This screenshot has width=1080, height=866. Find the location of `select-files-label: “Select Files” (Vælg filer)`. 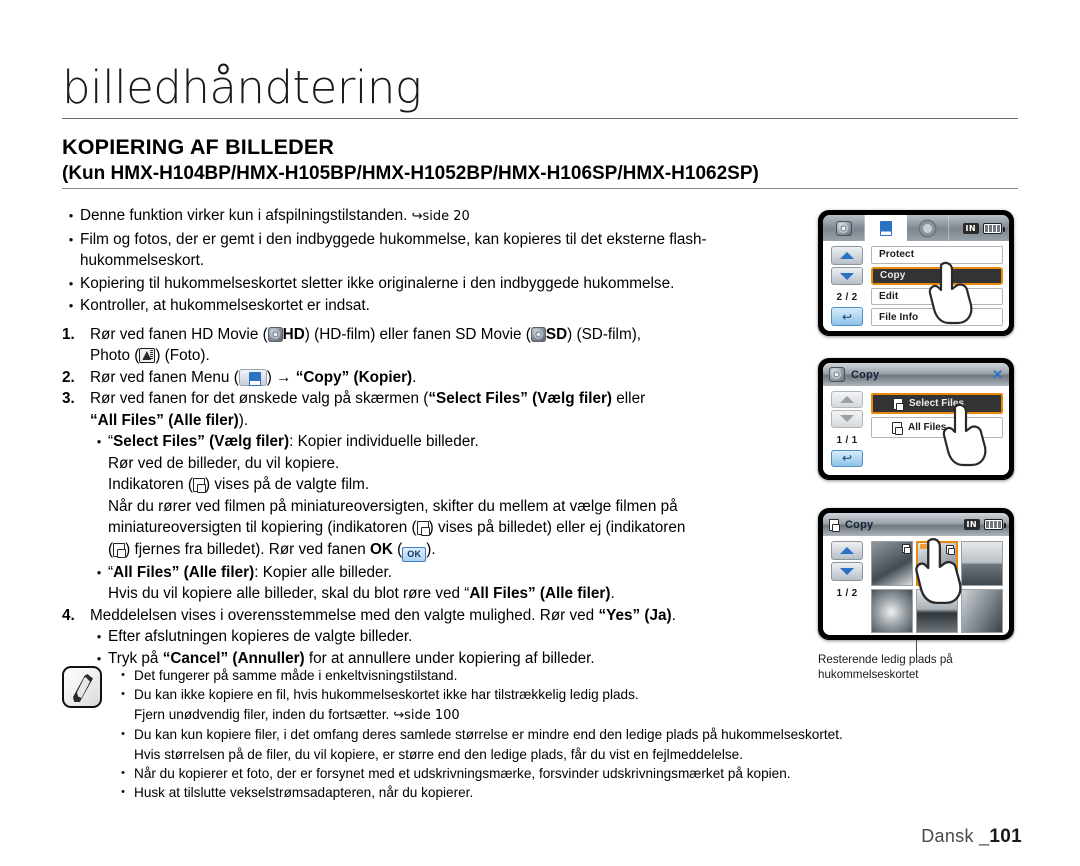

select-files-label: “Select Files” (Vælg filer) is located at coordinates (520, 398).